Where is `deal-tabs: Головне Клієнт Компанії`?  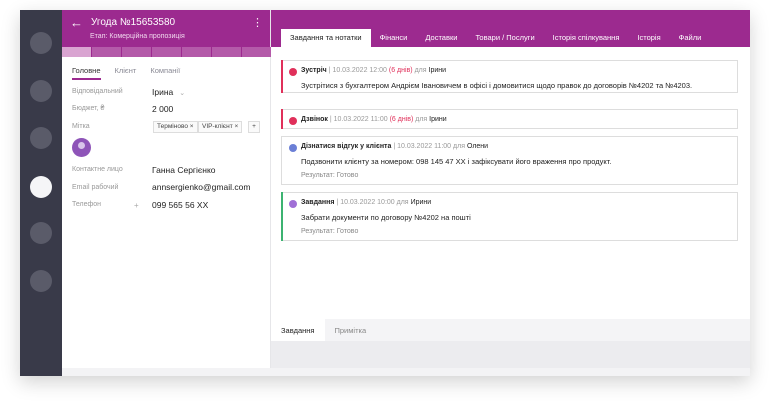
deal-tabs: Головне Клієнт Компанії is located at coordinates (126, 73).